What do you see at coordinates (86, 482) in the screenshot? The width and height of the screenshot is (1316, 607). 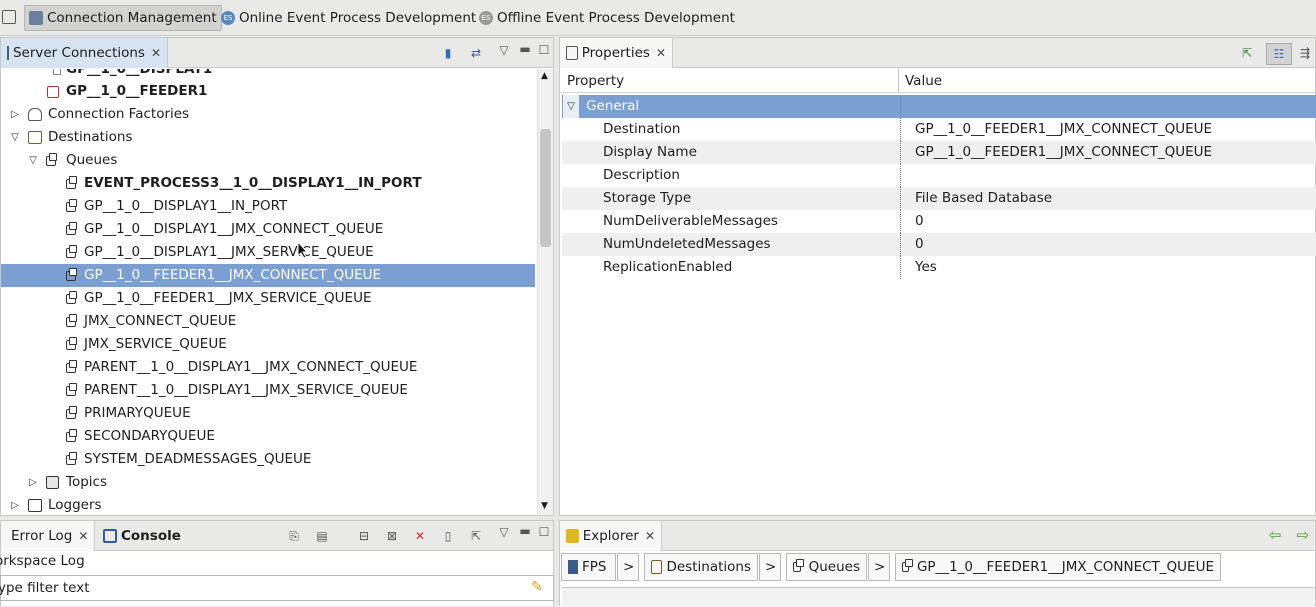 I see `tree-node-label: Topics` at bounding box center [86, 482].